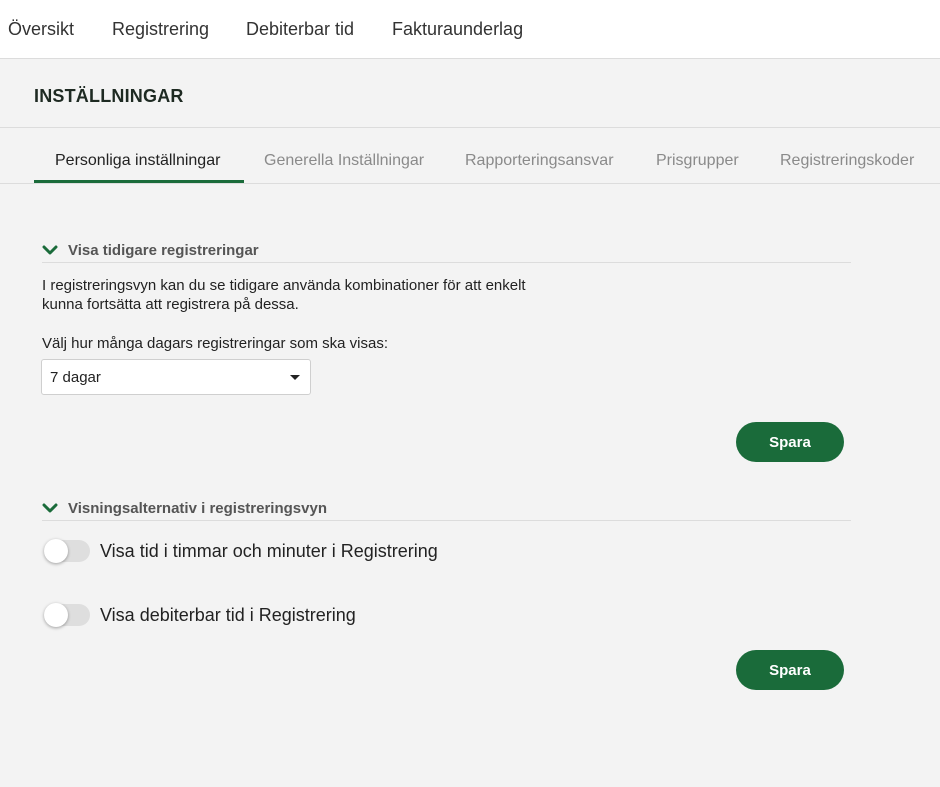 The height and width of the screenshot is (787, 940). I want to click on page-header: INSTÄLLNINGAR, so click(470, 94).